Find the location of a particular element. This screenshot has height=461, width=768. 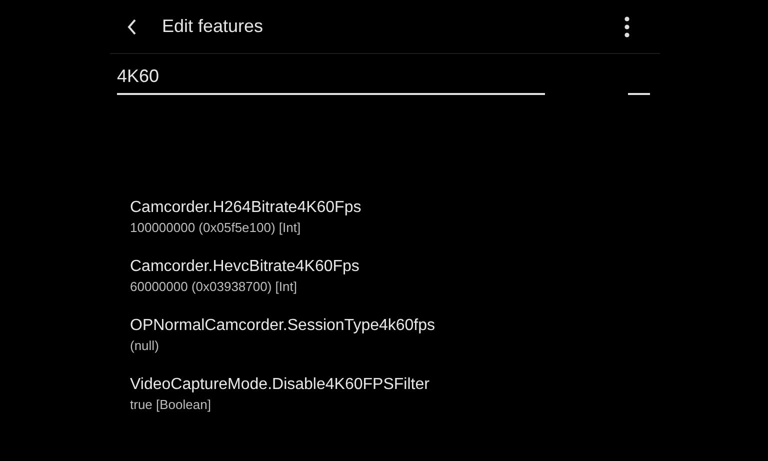

search-field: 4K60 is located at coordinates (331, 80).